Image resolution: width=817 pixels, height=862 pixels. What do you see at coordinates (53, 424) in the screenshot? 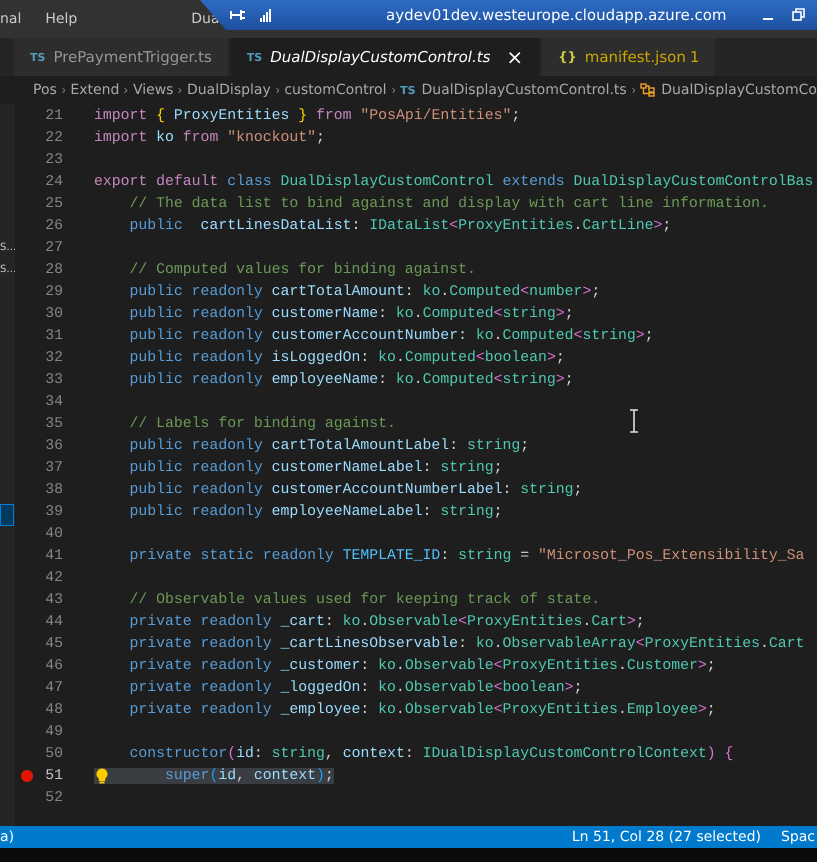
I see `line-number: 35` at bounding box center [53, 424].